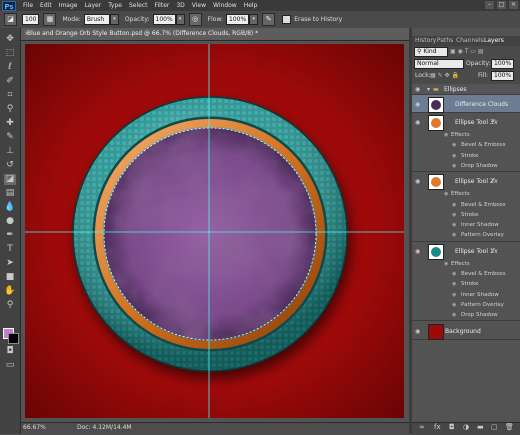 The image size is (520, 435). What do you see at coordinates (115, 5) in the screenshot?
I see `menu-type: Type` at bounding box center [115, 5].